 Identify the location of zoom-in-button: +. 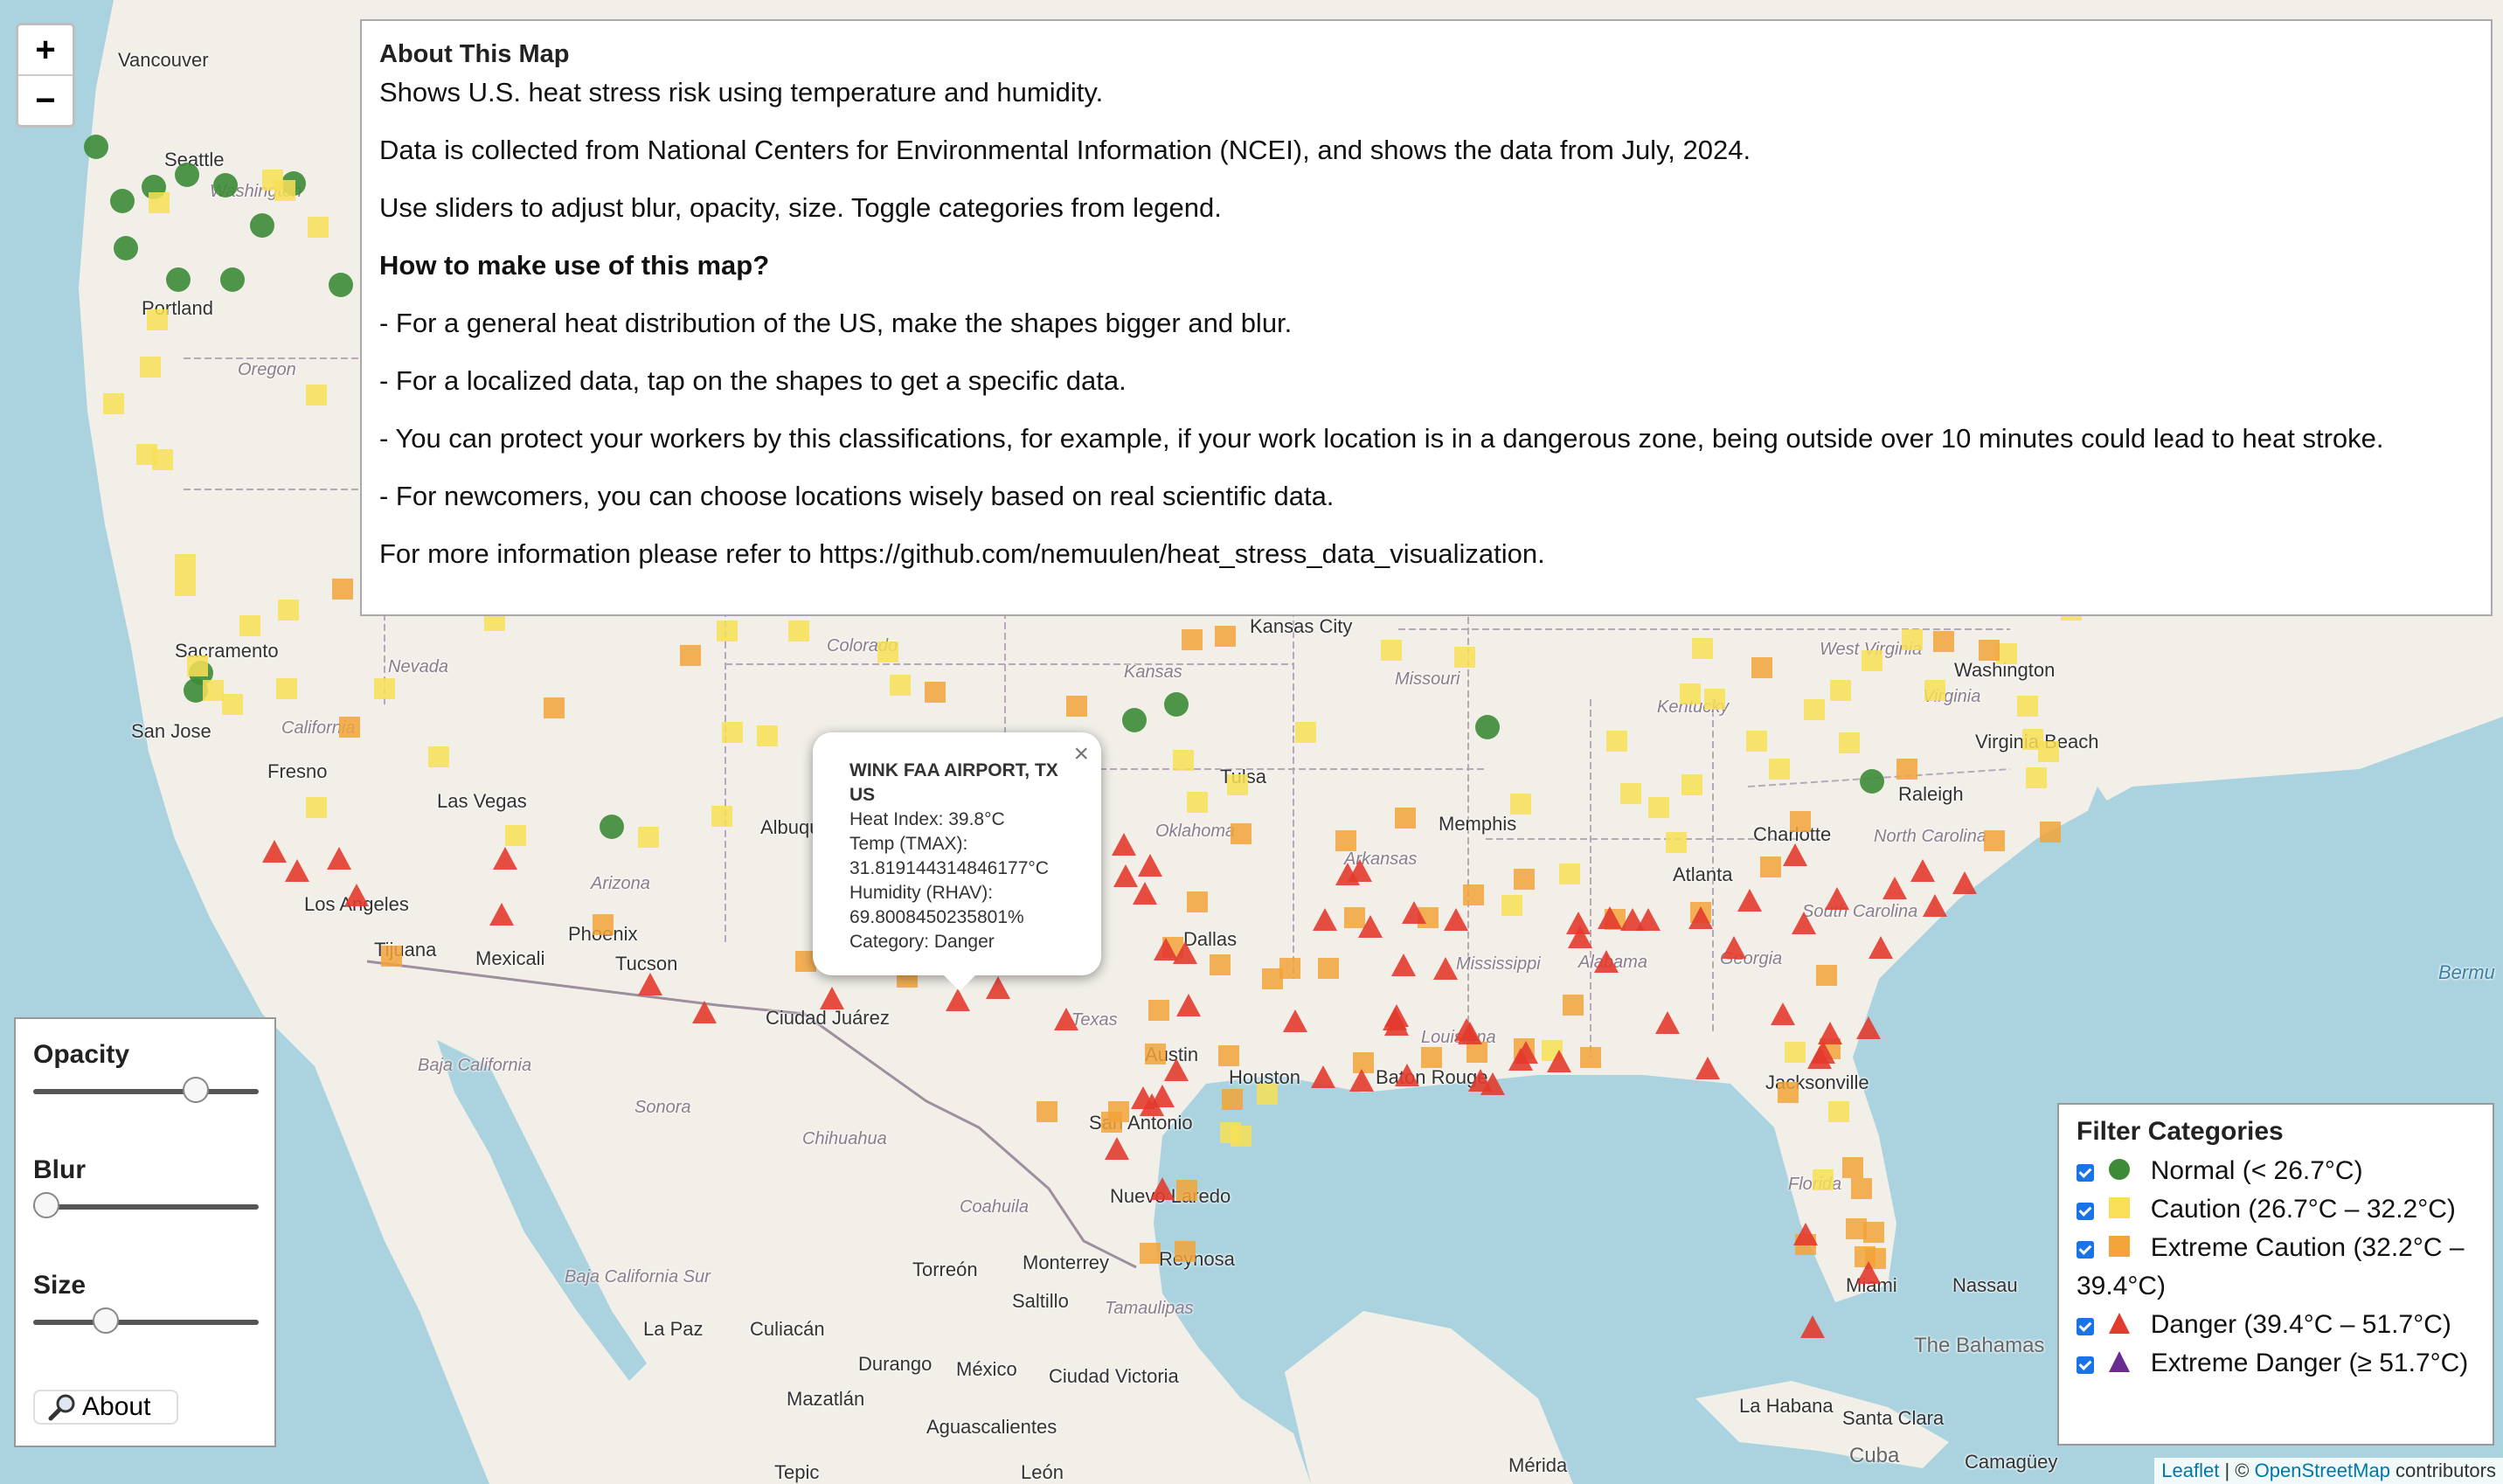
(45, 49).